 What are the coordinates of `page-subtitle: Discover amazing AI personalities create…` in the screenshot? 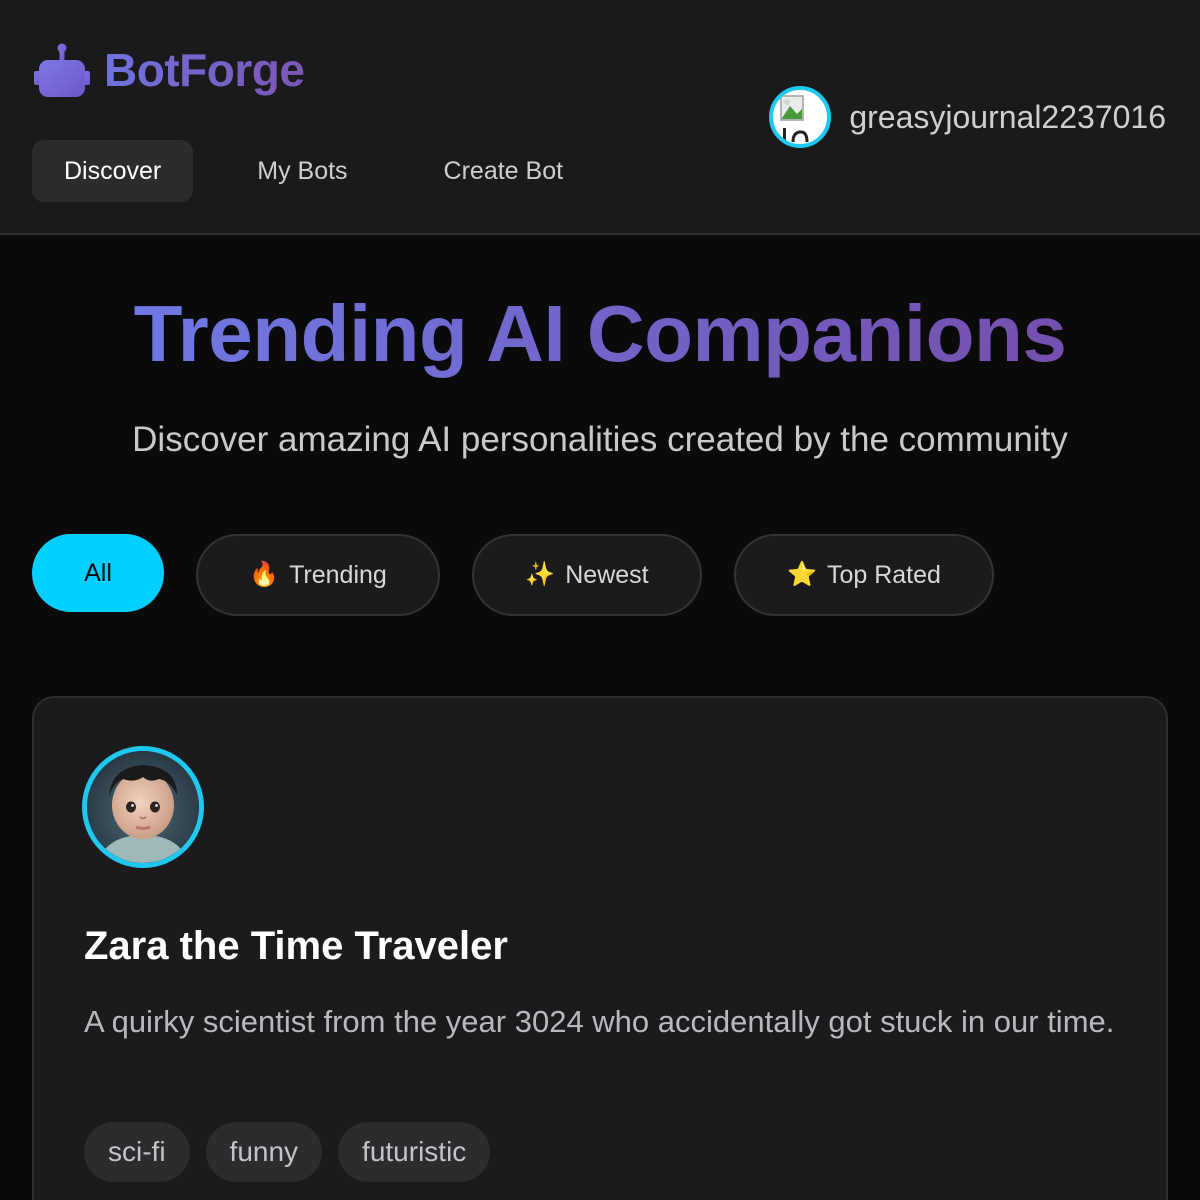 It's located at (600, 439).